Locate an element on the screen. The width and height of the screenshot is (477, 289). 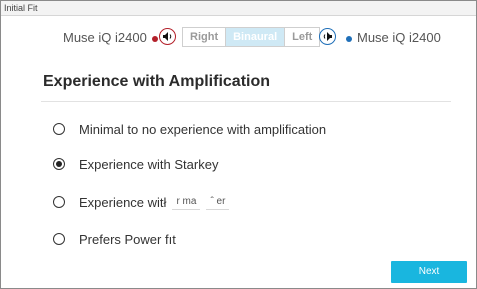
option-label: Experience with Starkey is located at coordinates (149, 164).